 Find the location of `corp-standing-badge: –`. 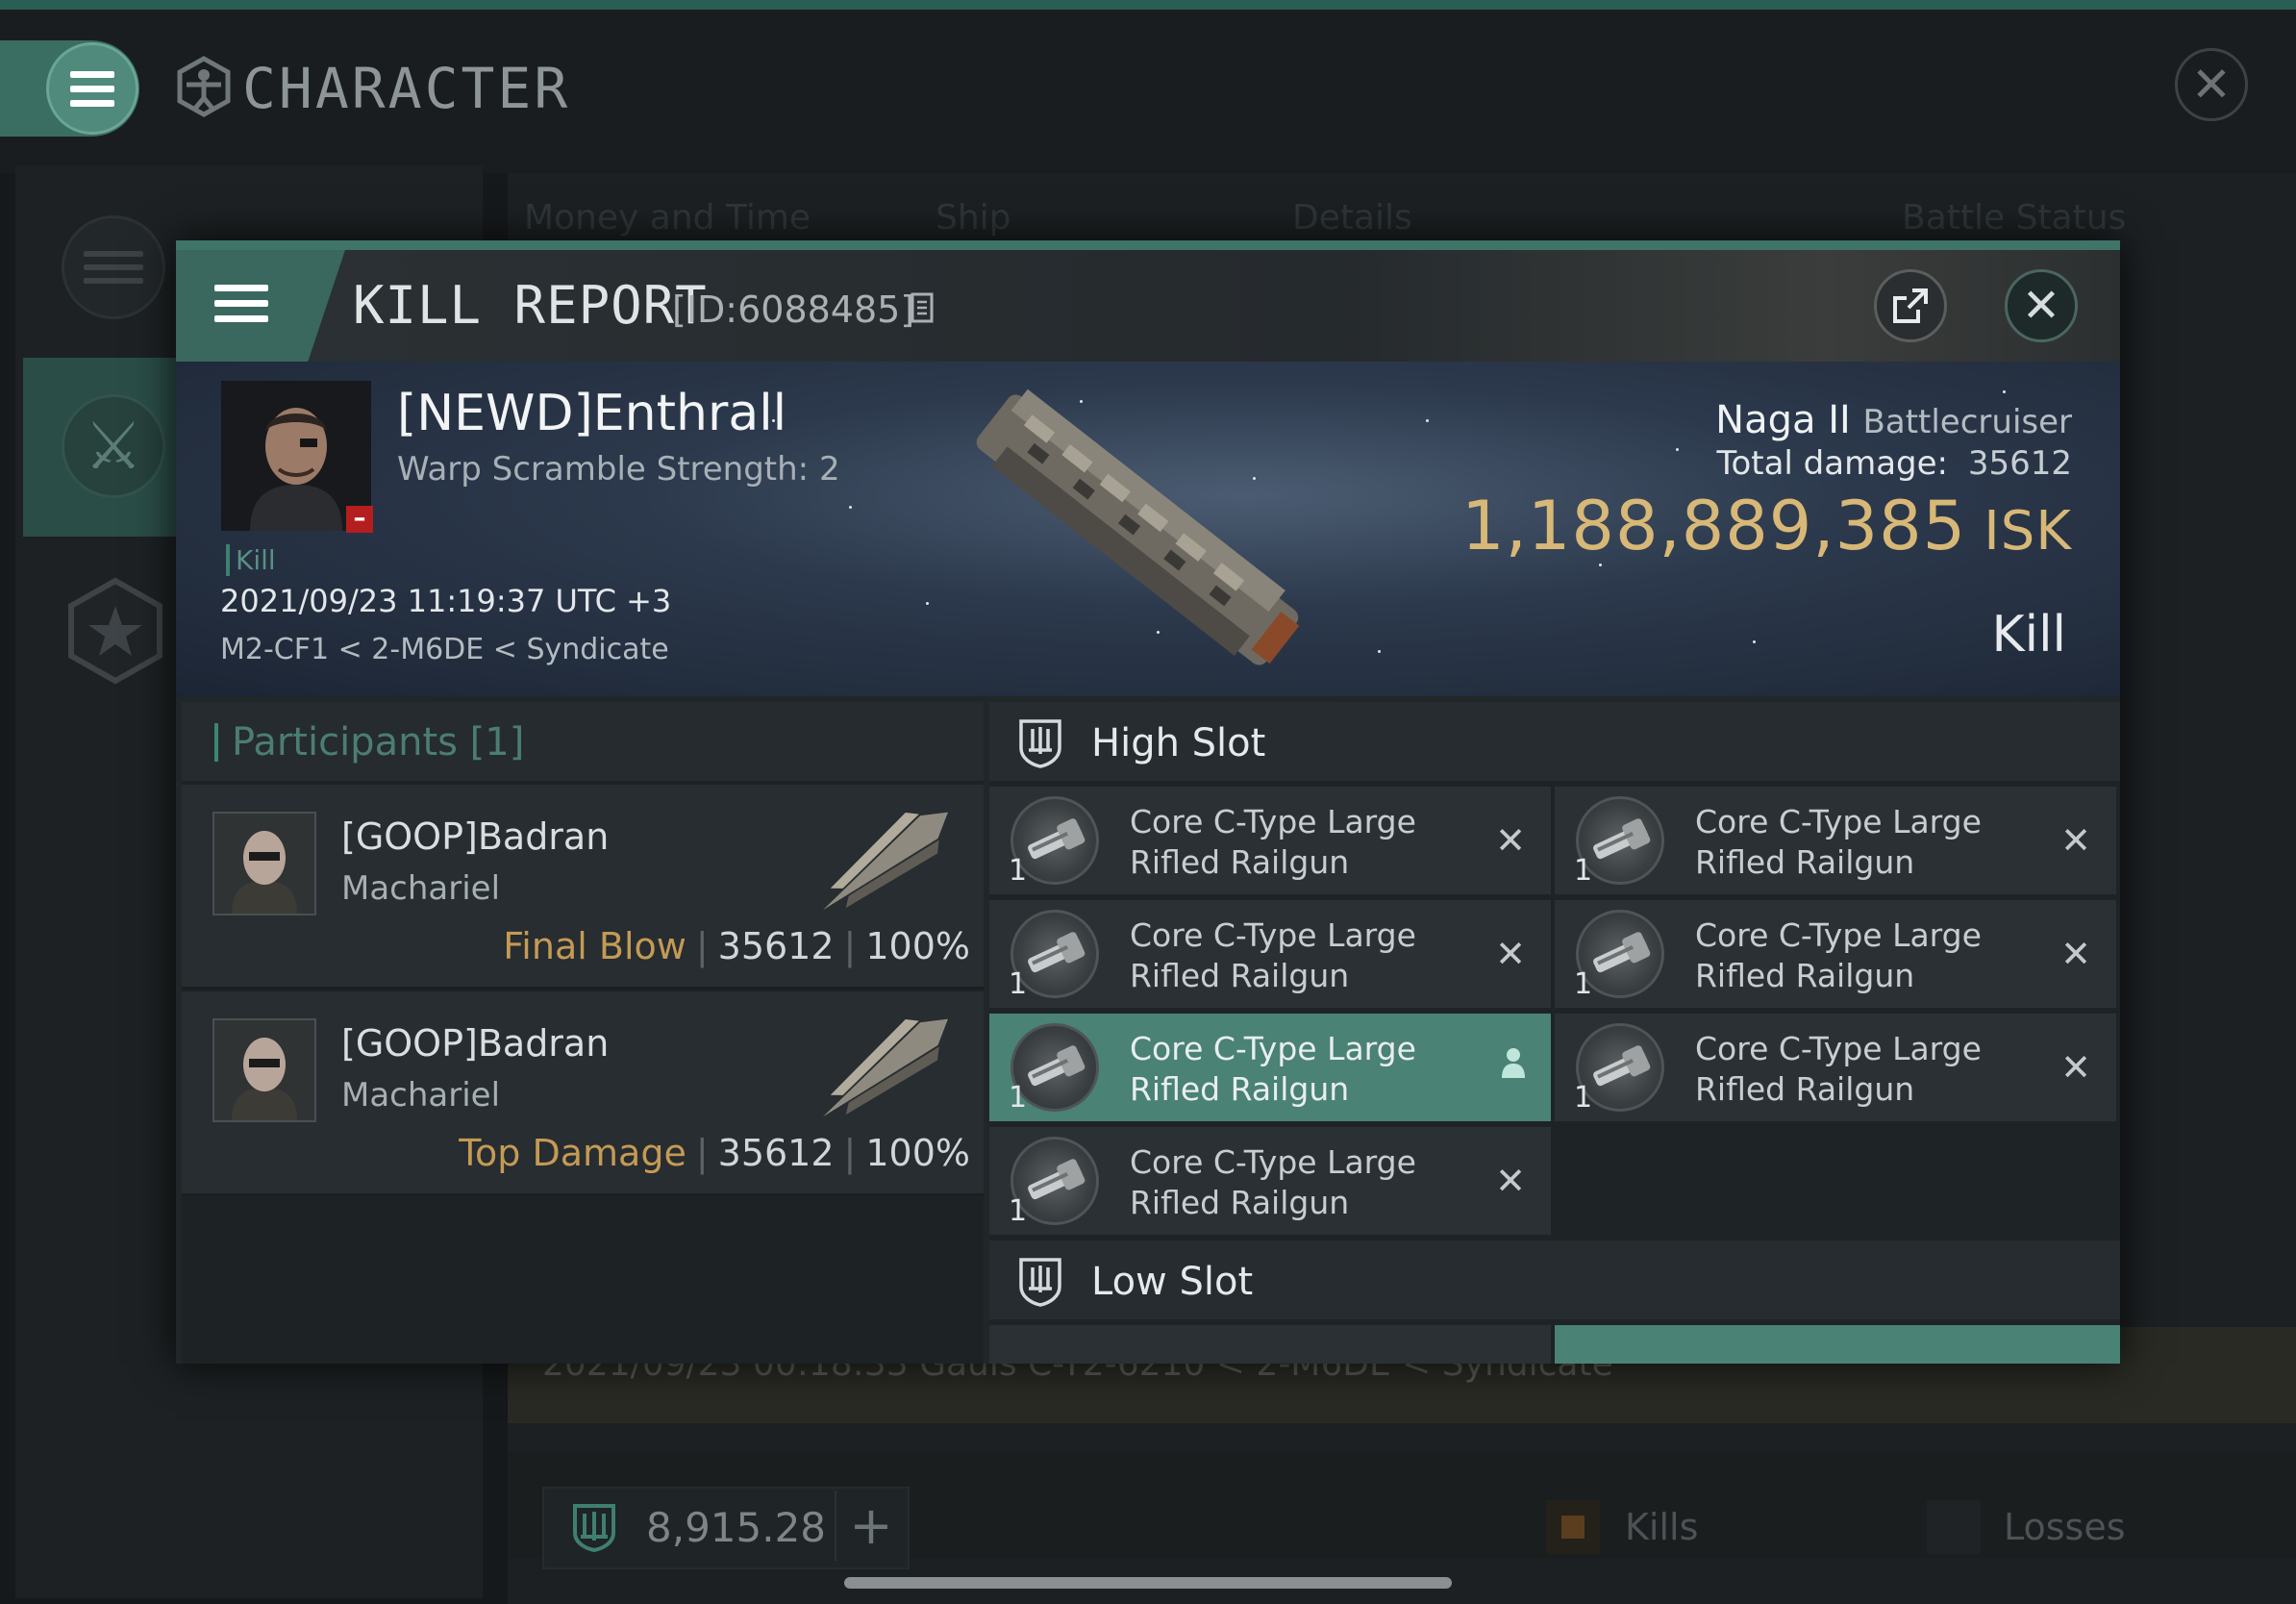

corp-standing-badge: – is located at coordinates (359, 519).